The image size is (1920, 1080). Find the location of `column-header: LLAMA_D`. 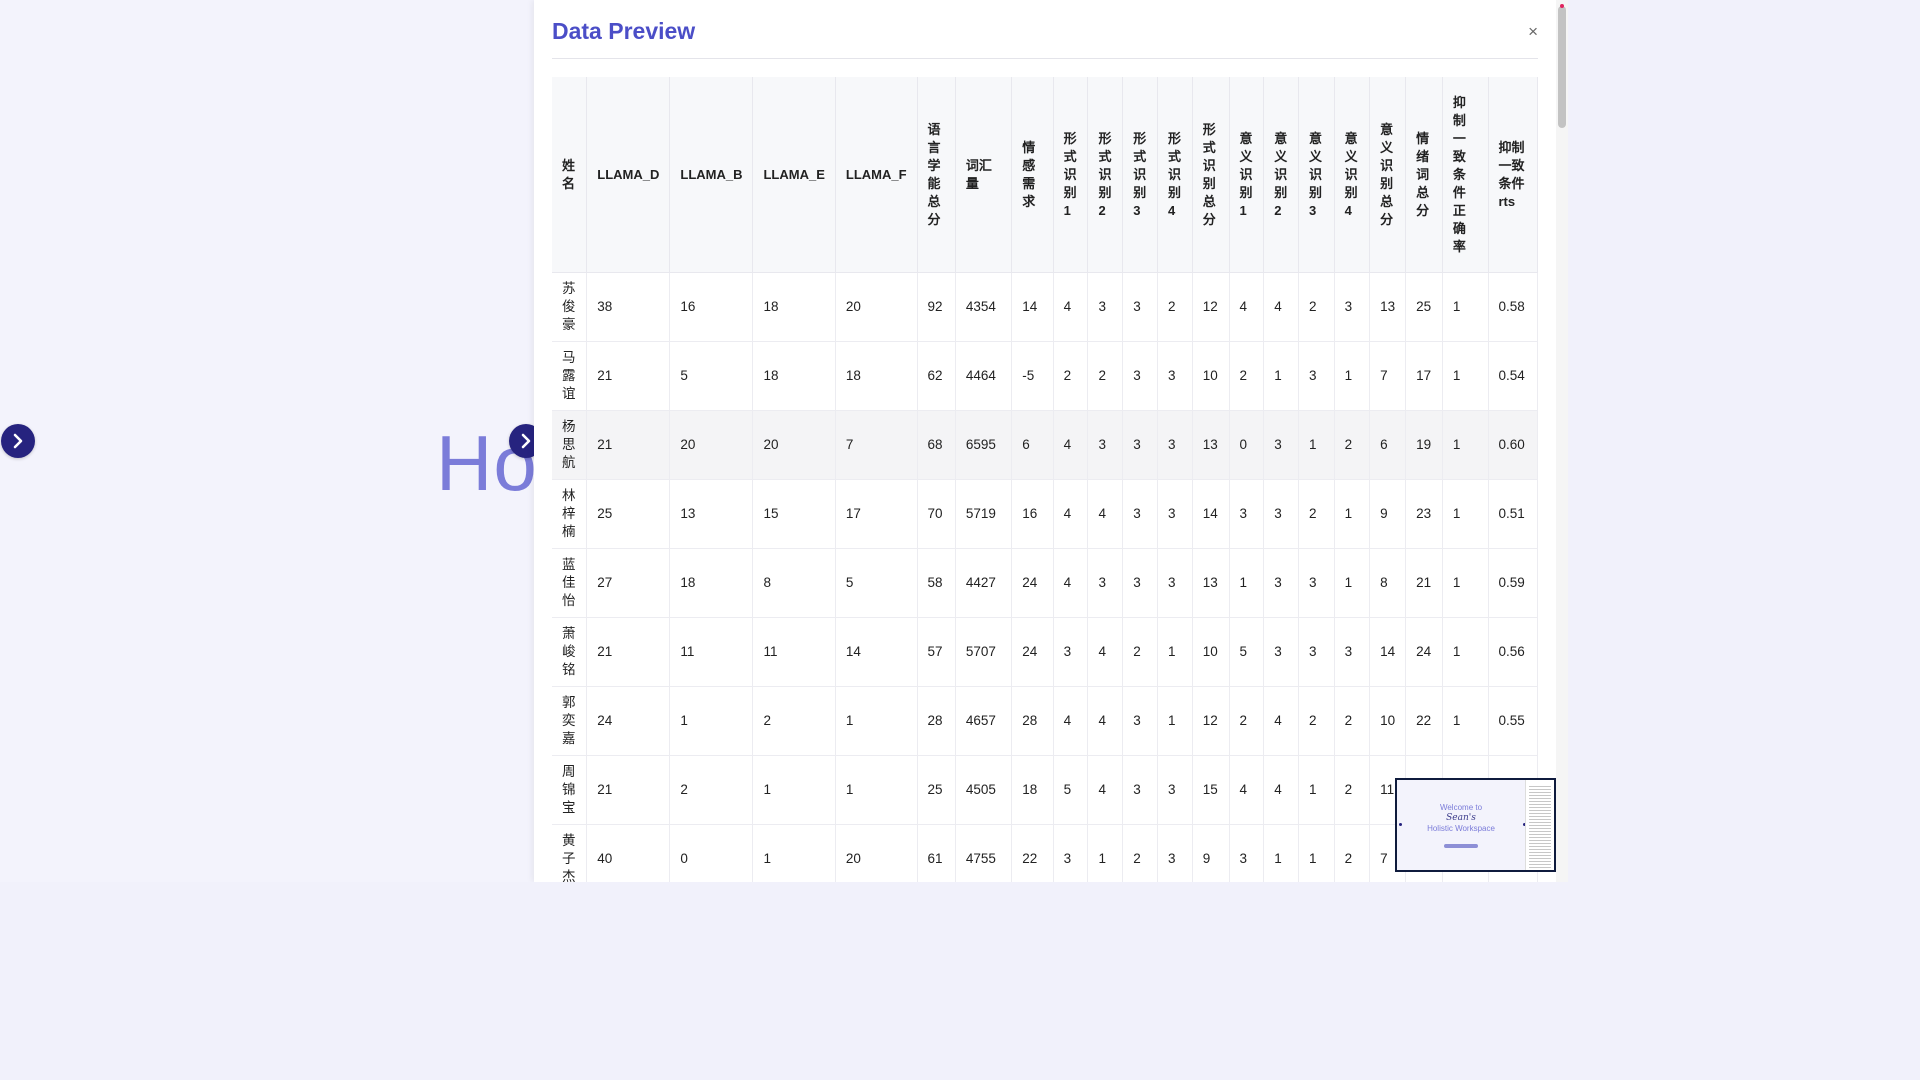

column-header: LLAMA_D is located at coordinates (628, 175).